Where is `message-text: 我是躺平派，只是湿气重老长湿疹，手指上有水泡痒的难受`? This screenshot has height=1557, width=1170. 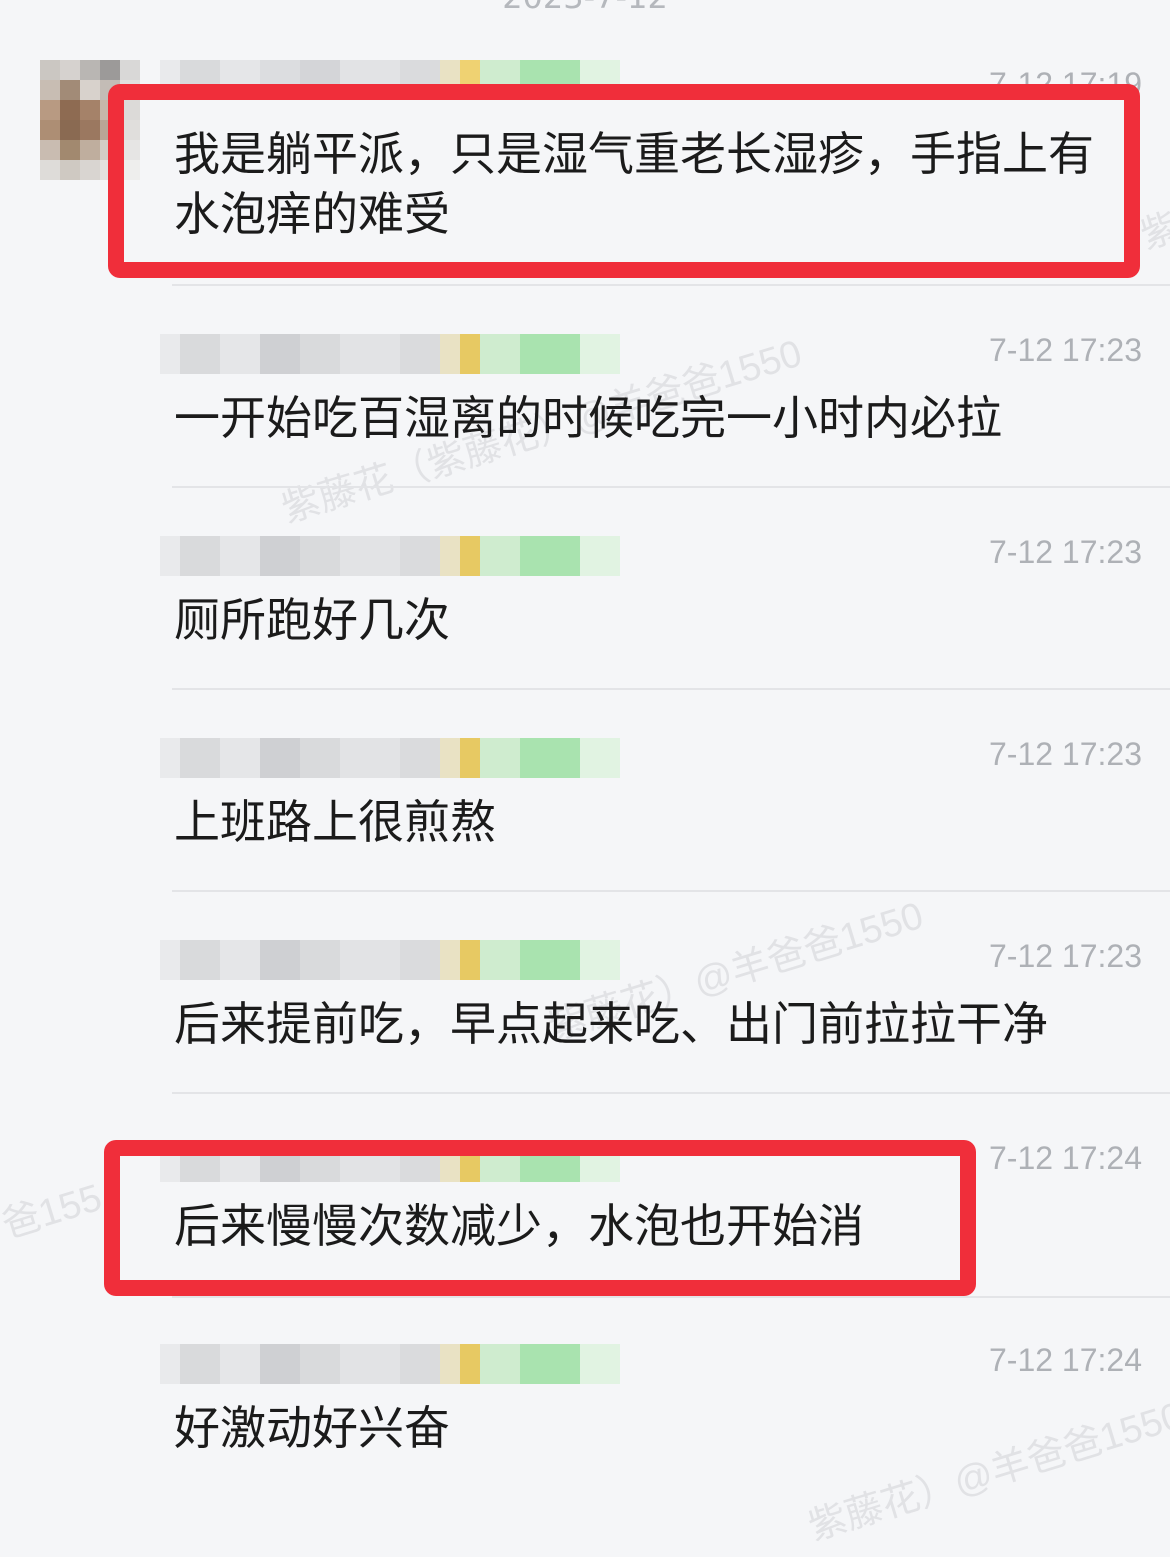
message-text: 我是躺平派，只是湿气重老长湿疹，手指上有水泡痒的难受 is located at coordinates (649, 184).